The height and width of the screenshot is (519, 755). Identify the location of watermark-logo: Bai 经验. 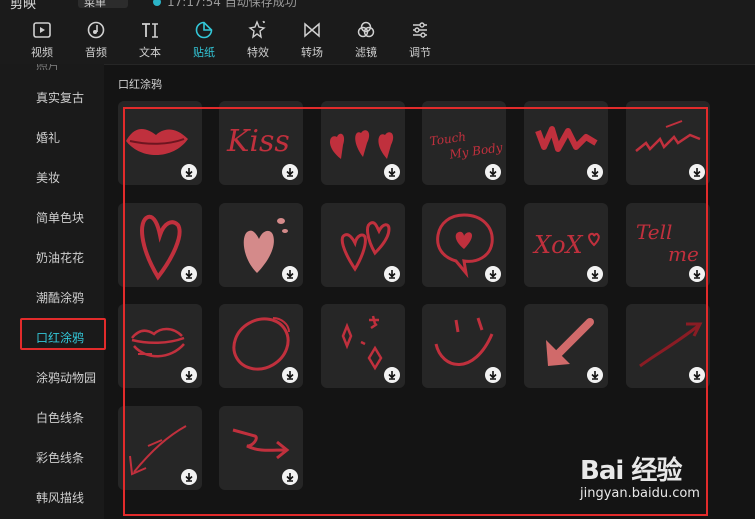
(631, 471).